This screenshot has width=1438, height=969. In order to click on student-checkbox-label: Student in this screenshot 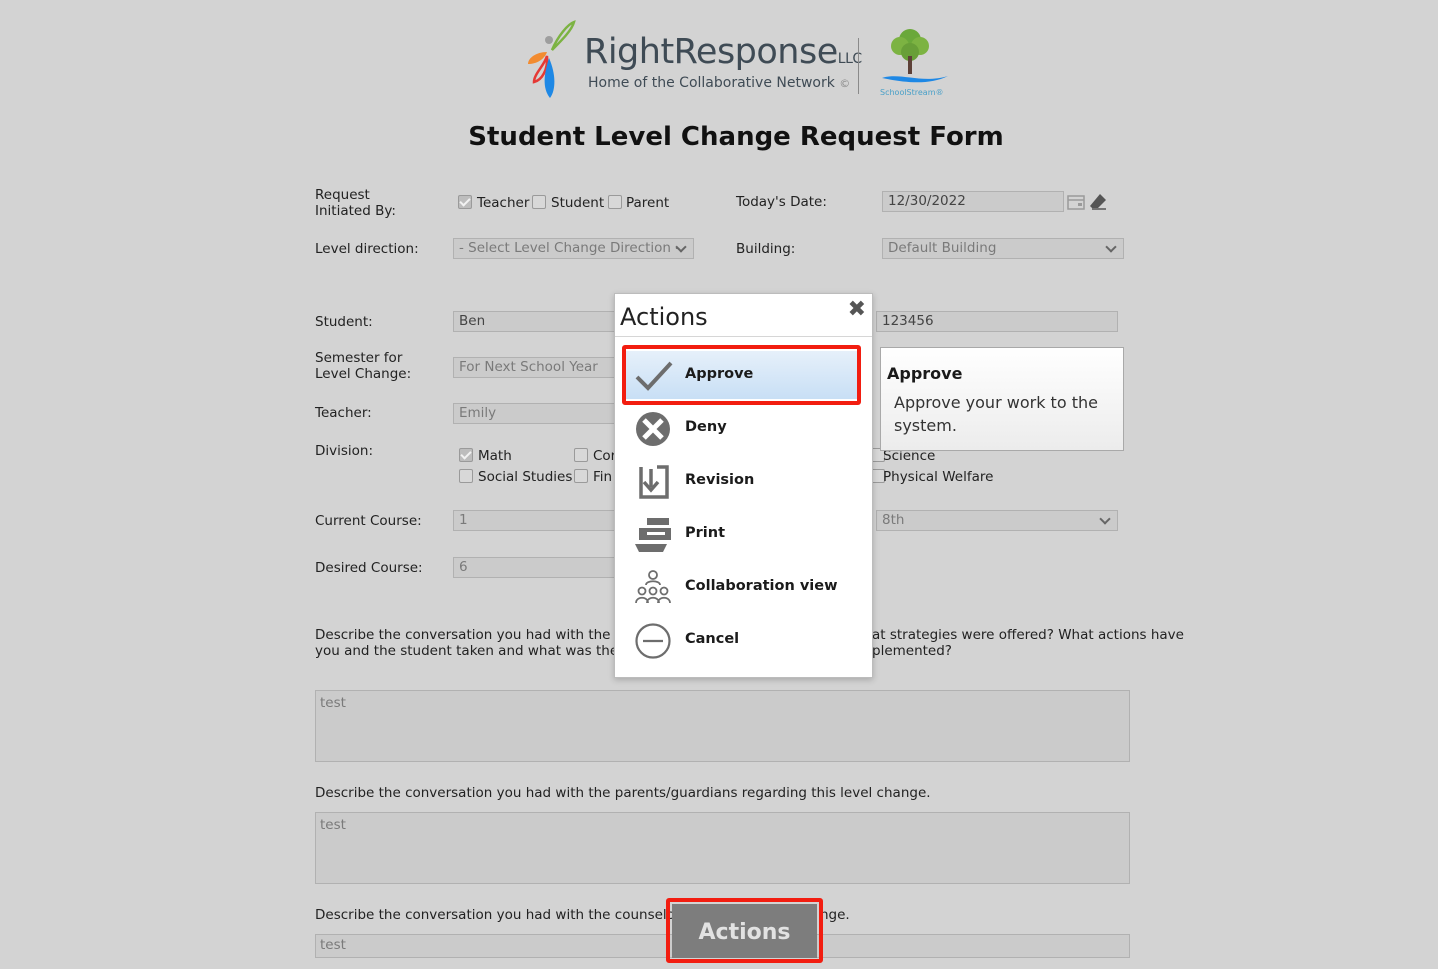, I will do `click(578, 203)`.